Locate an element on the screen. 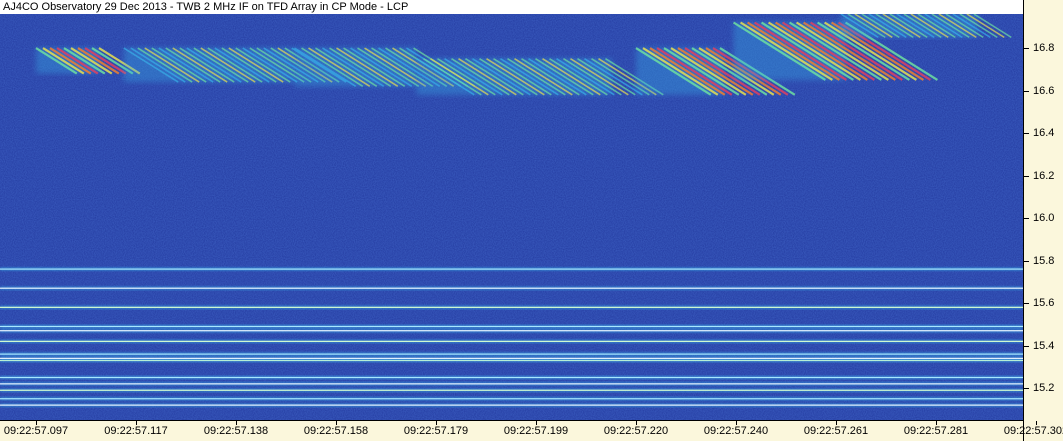 The height and width of the screenshot is (441, 1063). x-tick: 09:22:57.281 is located at coordinates (936, 431).